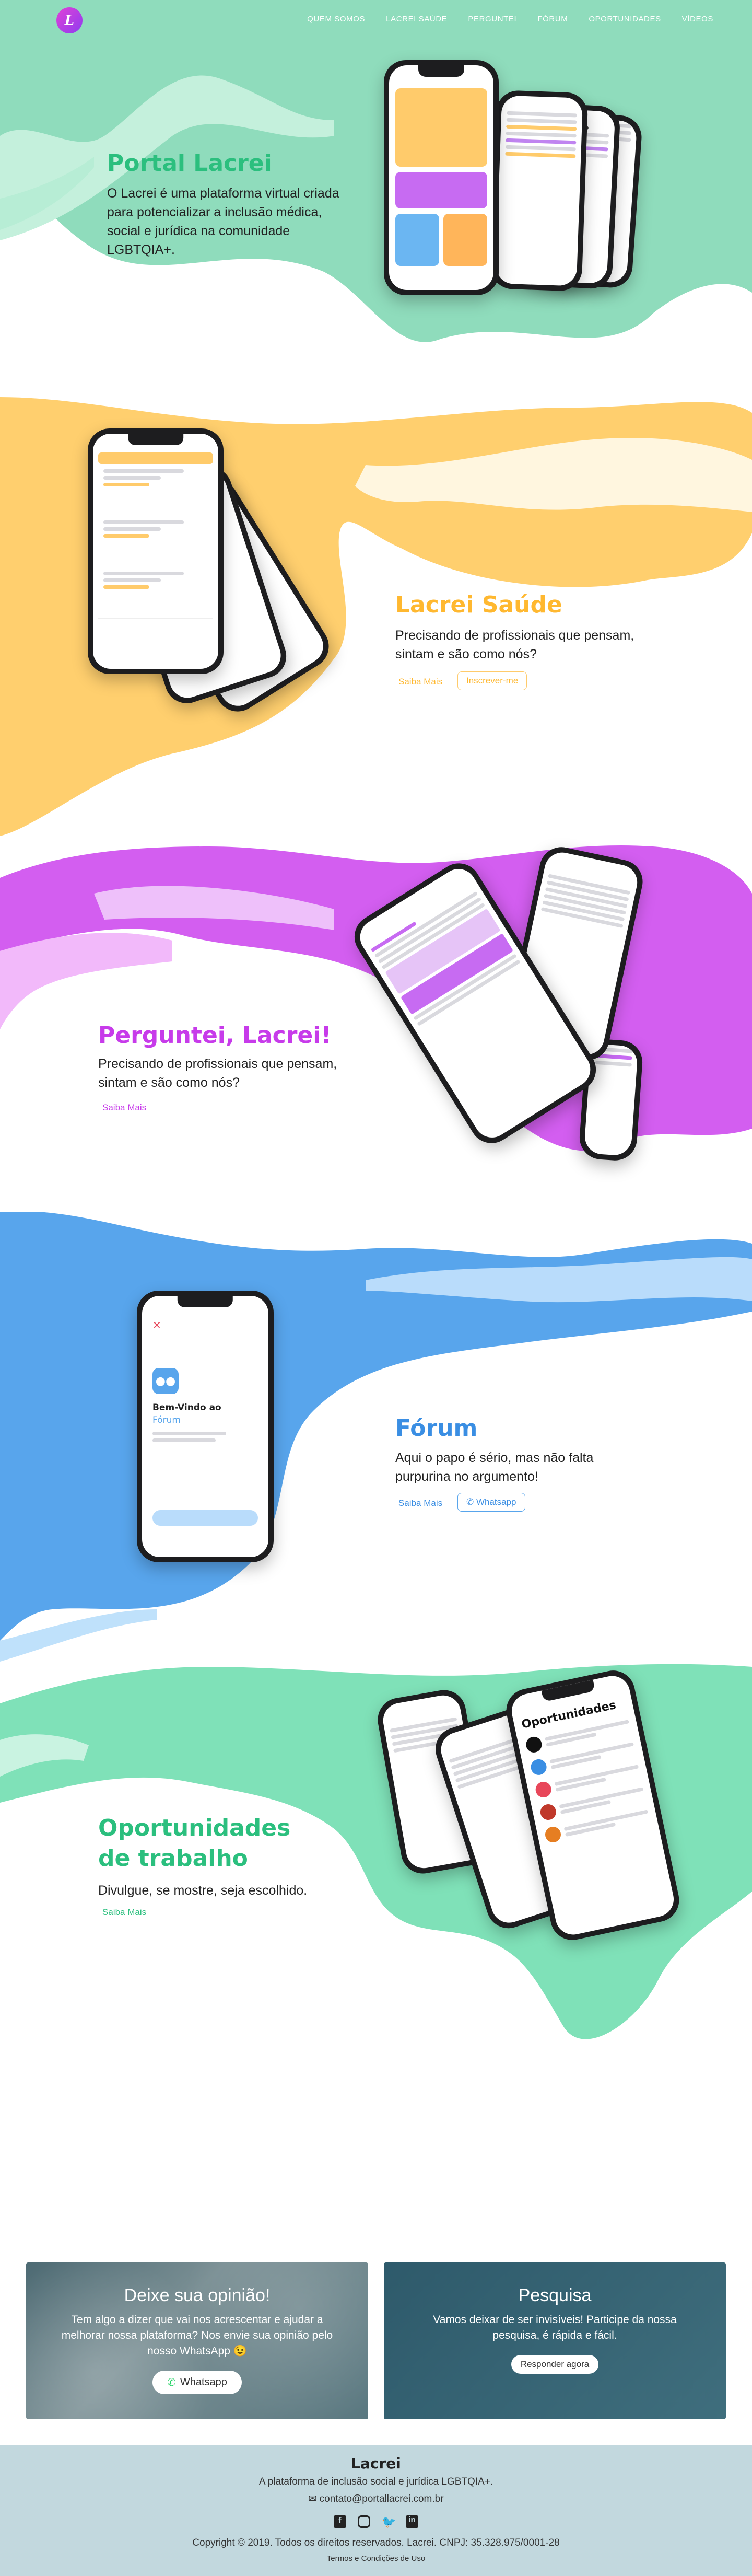 This screenshot has width=752, height=2576. I want to click on footer-brand: Lacrei, so click(376, 2463).